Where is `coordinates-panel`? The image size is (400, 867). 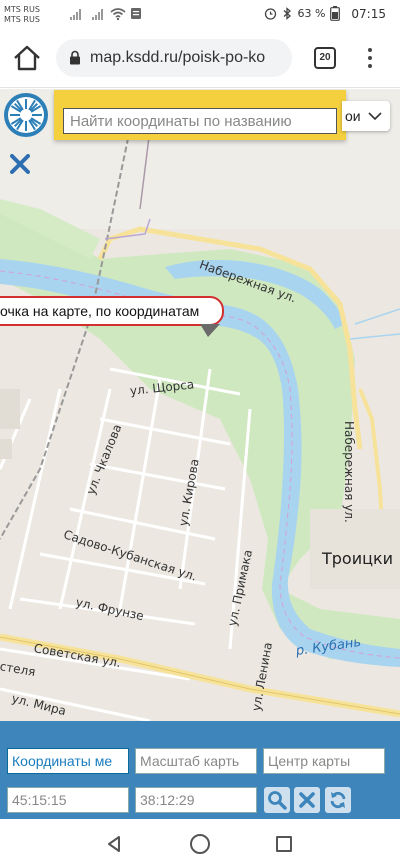 coordinates-panel is located at coordinates (200, 770).